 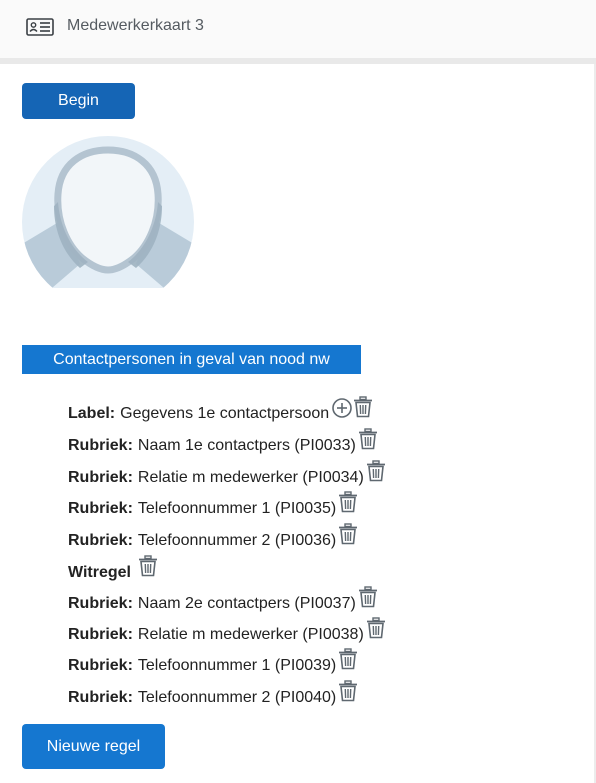 What do you see at coordinates (246, 603) in the screenshot?
I see `row-text: Naam 2e contactpers (PI0037)` at bounding box center [246, 603].